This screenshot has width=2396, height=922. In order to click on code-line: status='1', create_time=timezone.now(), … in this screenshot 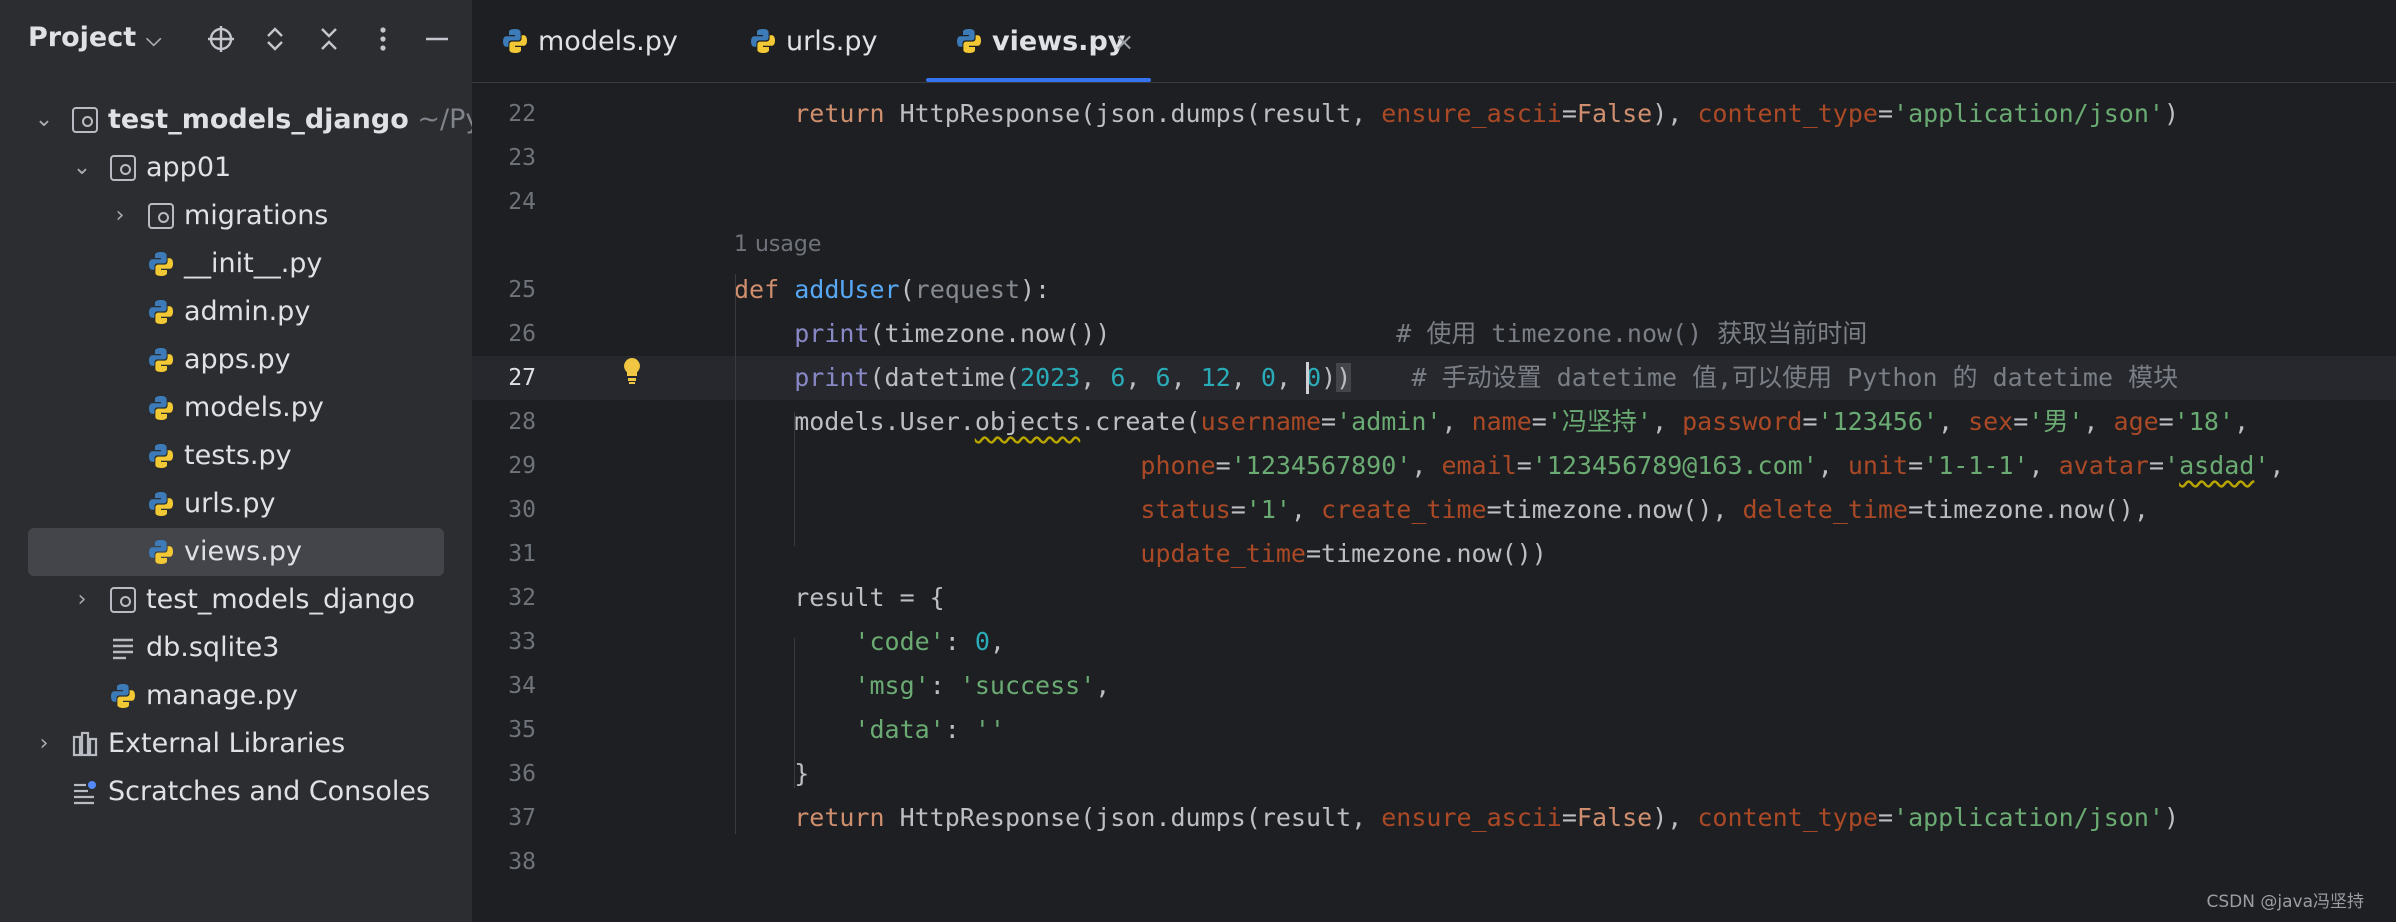, I will do `click(1441, 510)`.